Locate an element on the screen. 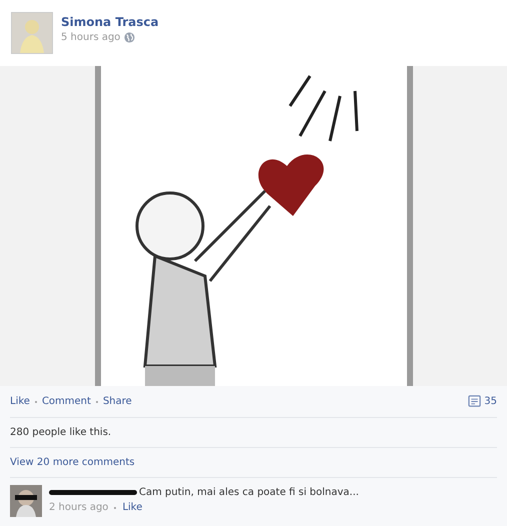 The image size is (507, 526). comment-icon is located at coordinates (475, 401).